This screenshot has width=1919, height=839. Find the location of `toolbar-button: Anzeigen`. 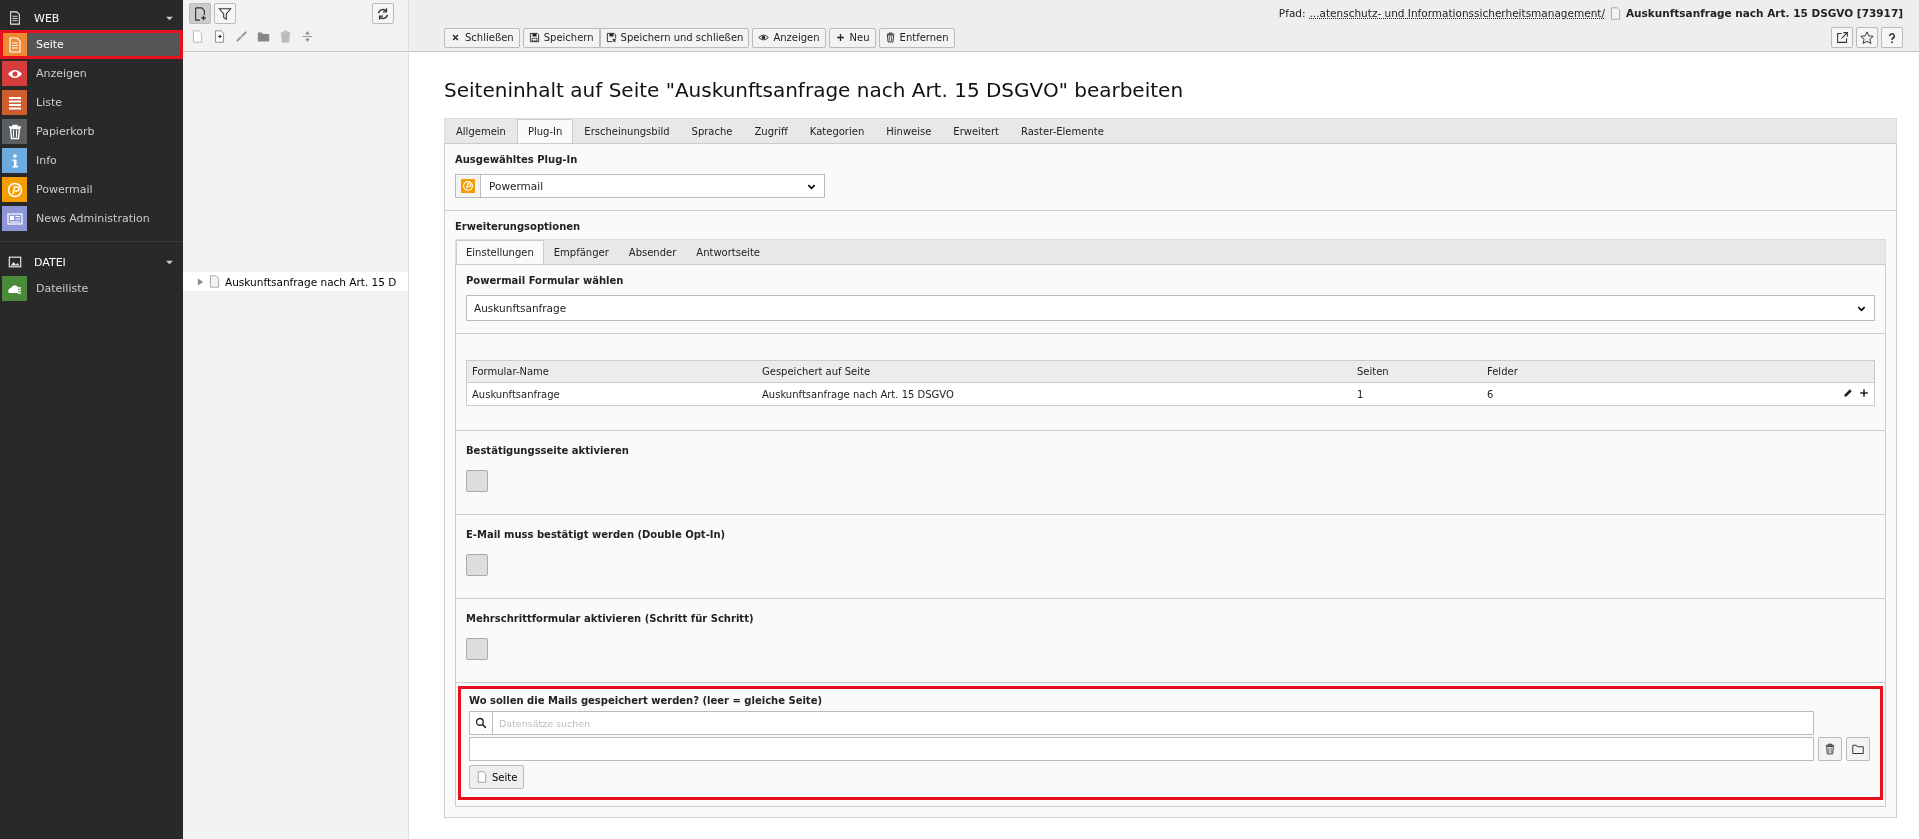

toolbar-button: Anzeigen is located at coordinates (789, 37).